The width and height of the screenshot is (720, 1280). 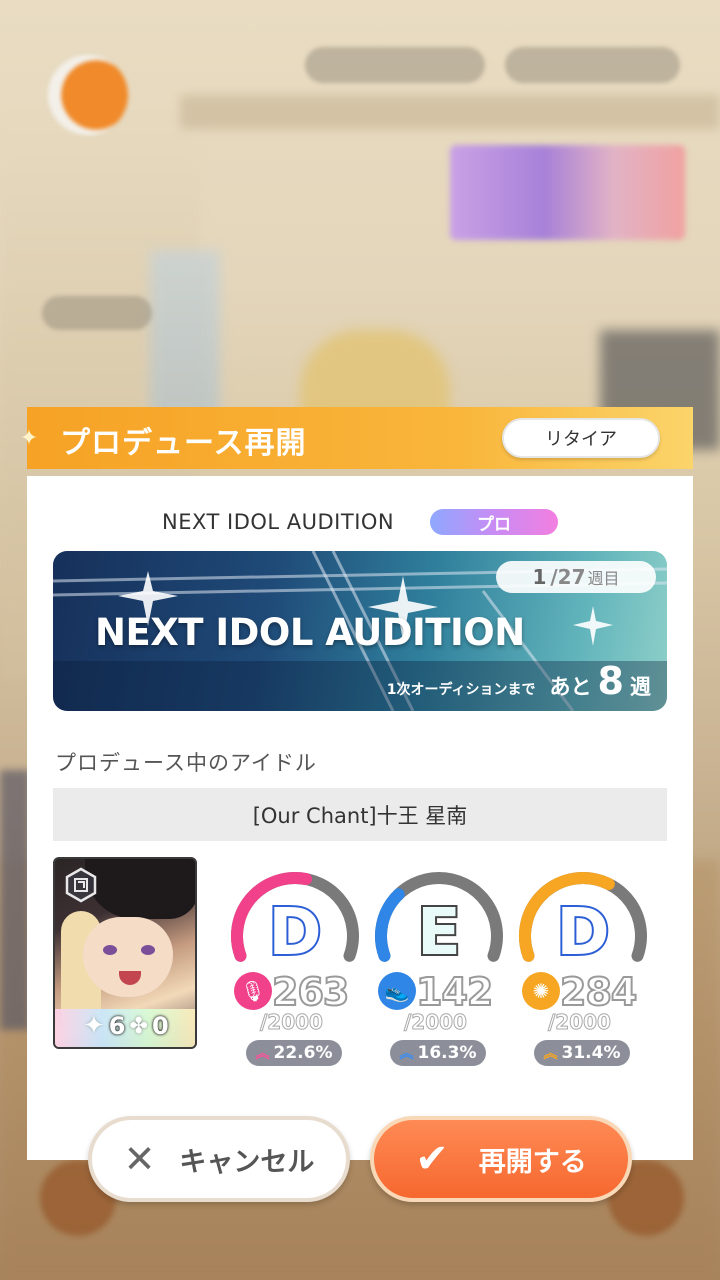 I want to click on week-indicator: 1 /27 週目, so click(x=576, y=577).